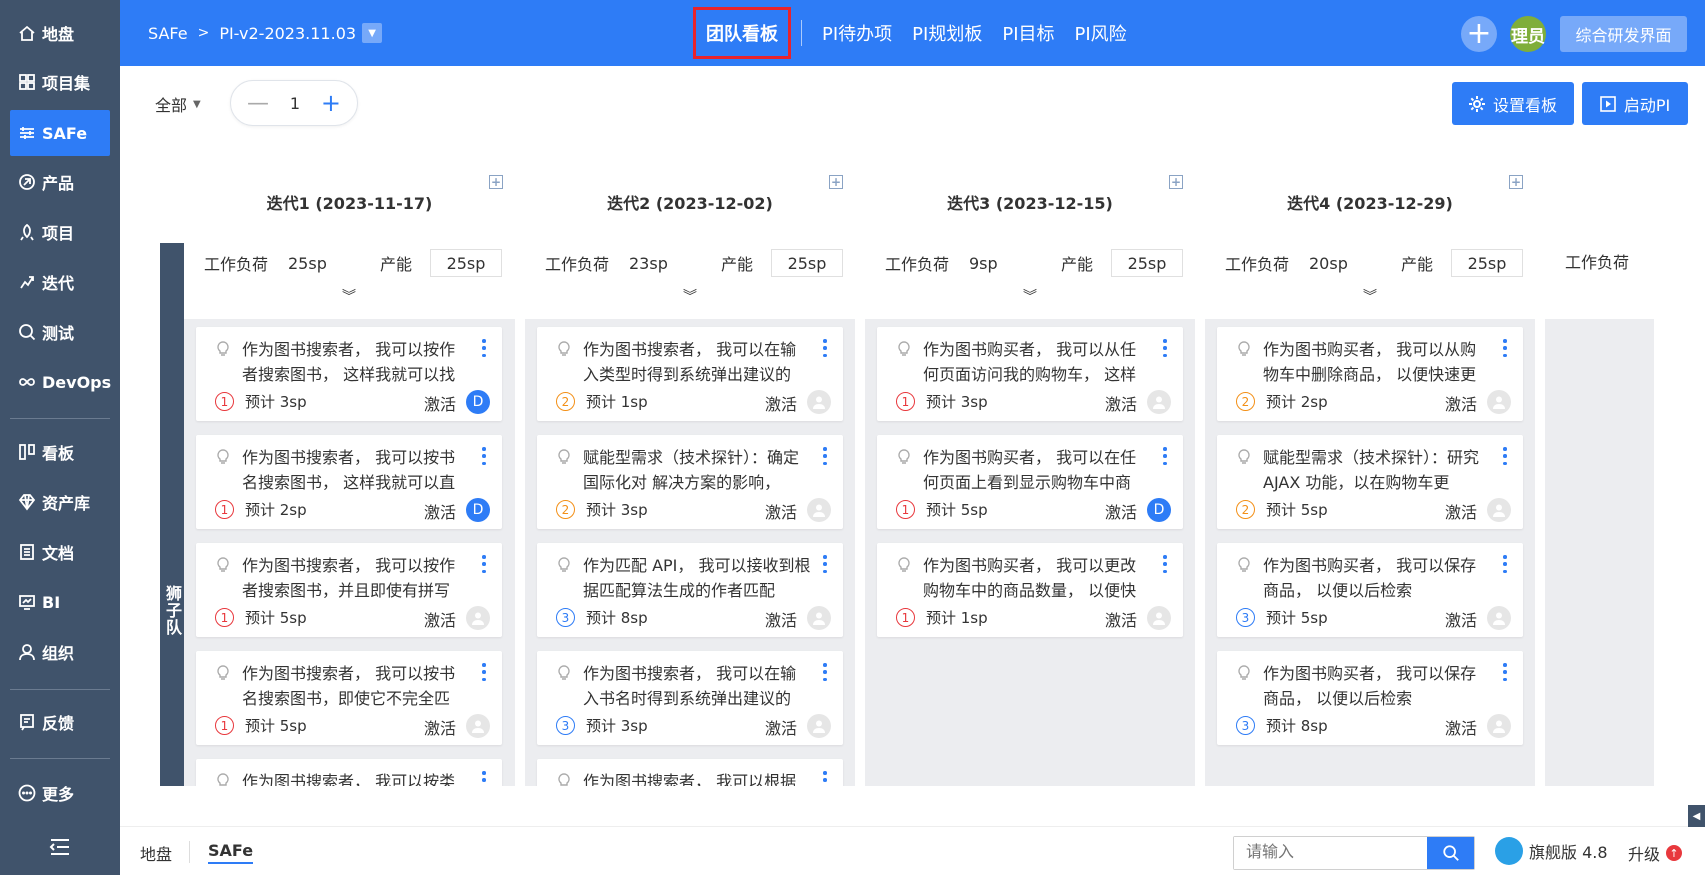 The image size is (1705, 875). I want to click on add-icon: +, so click(1479, 34).